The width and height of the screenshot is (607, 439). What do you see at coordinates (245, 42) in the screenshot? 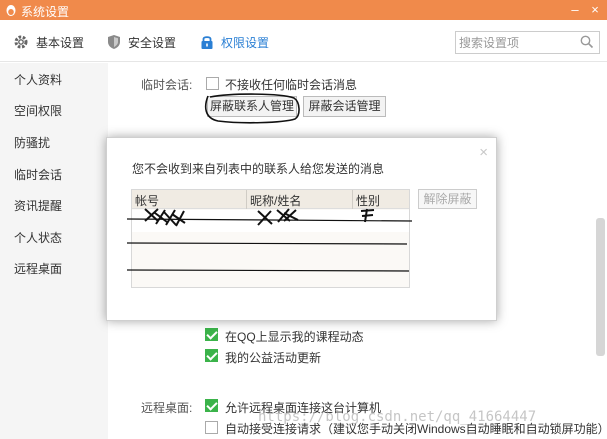
I see `tab-label: 权限设置` at bounding box center [245, 42].